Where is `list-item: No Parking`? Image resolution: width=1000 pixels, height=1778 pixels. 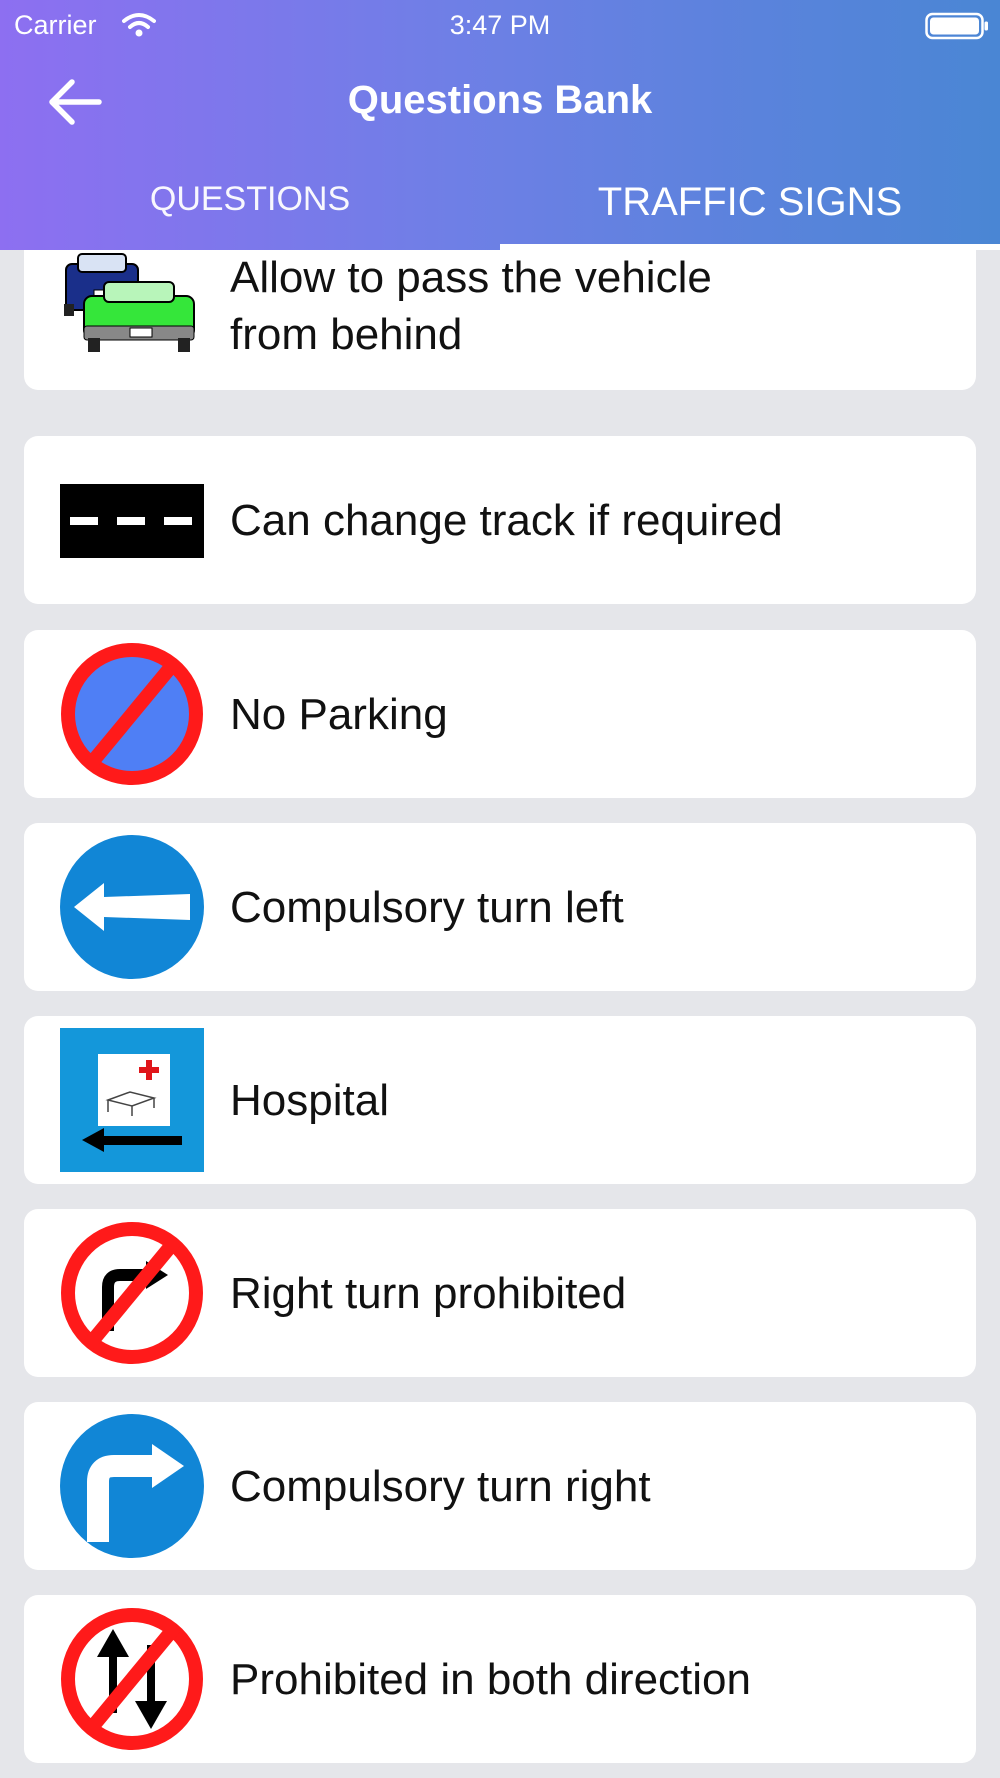
list-item: No Parking is located at coordinates (500, 714).